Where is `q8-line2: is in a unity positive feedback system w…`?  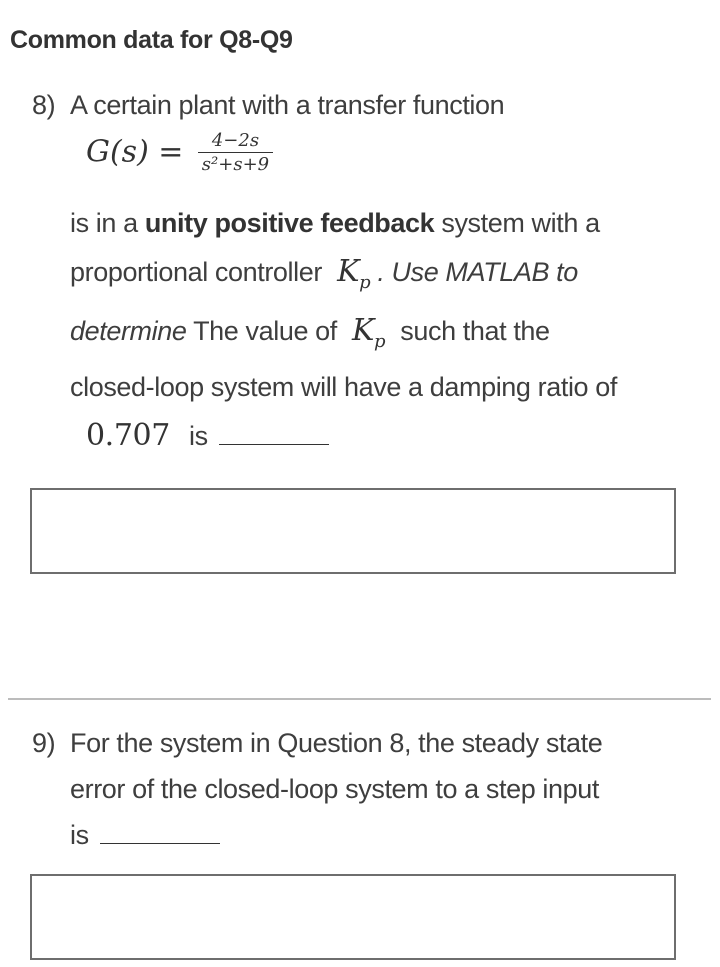
q8-line2: is in a unity positive feedback system w… is located at coordinates (335, 223).